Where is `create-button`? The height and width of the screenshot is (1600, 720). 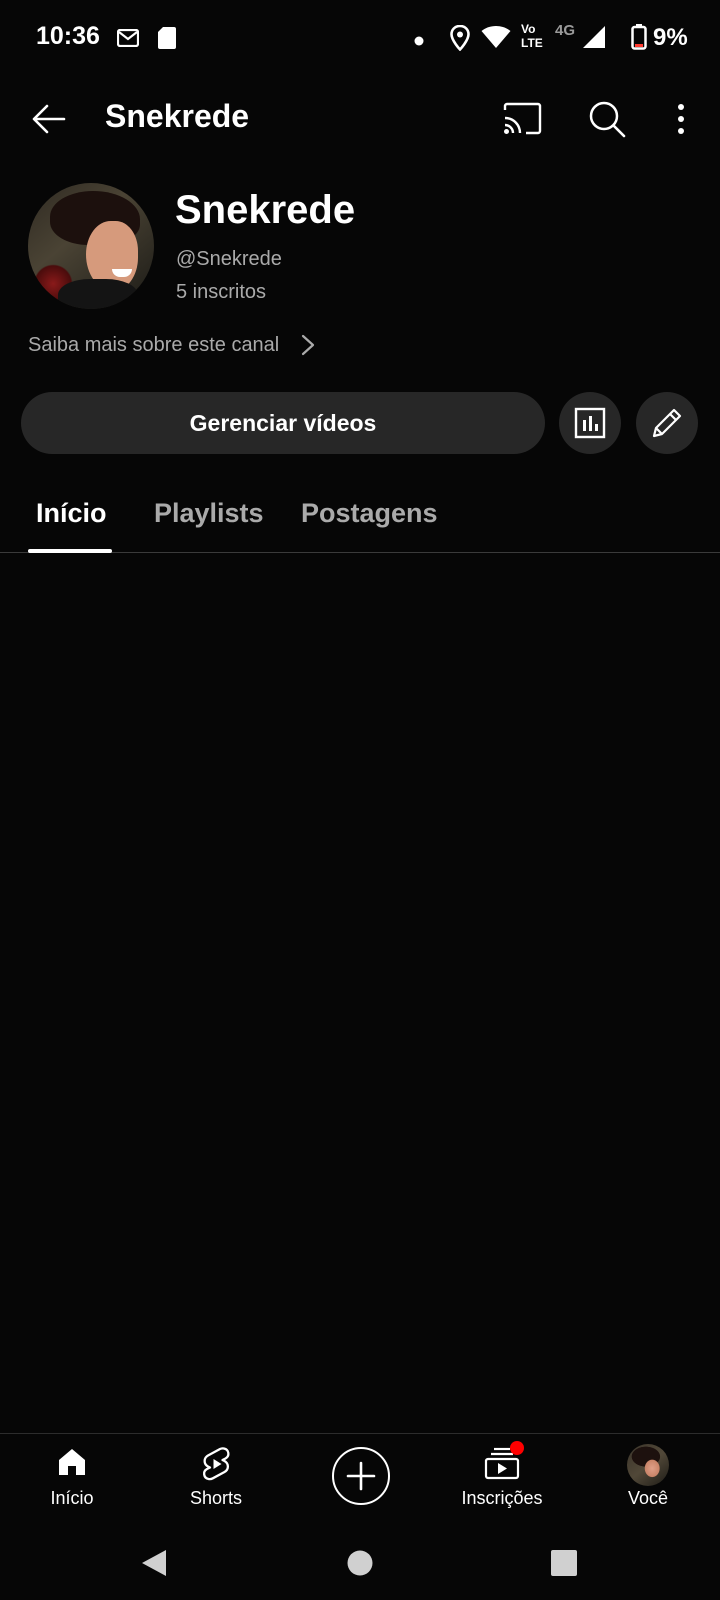 create-button is located at coordinates (361, 1476).